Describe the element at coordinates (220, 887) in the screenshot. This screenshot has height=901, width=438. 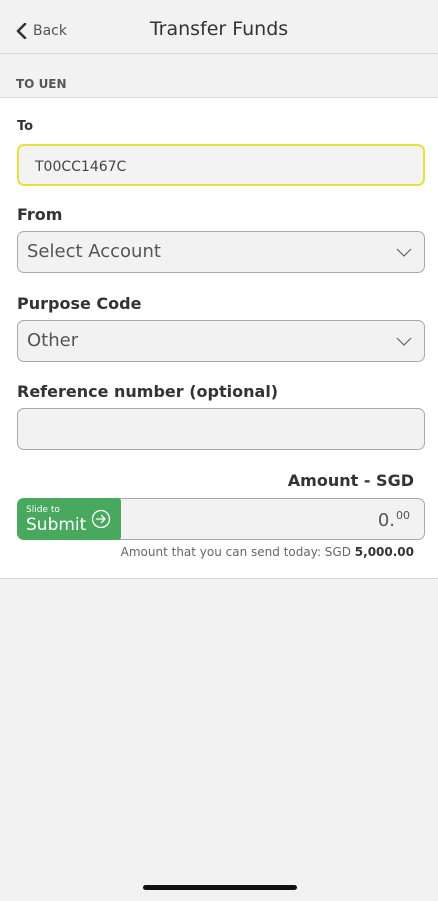
I see `home-indicator` at that location.